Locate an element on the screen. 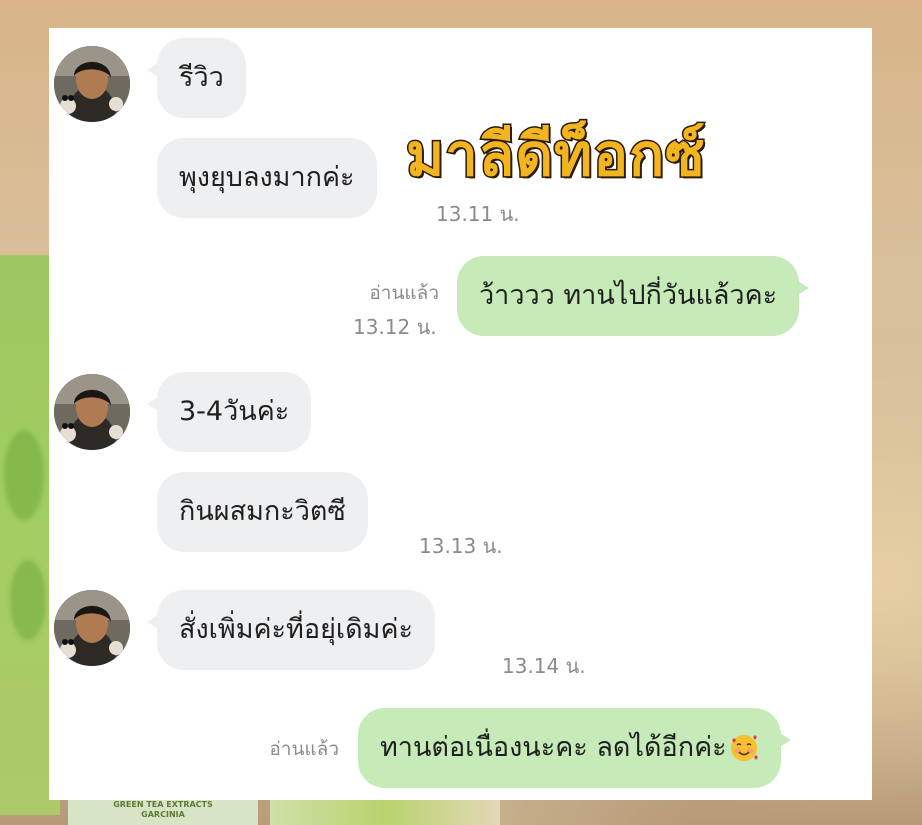  message-time: 13.11 น. is located at coordinates (478, 214).